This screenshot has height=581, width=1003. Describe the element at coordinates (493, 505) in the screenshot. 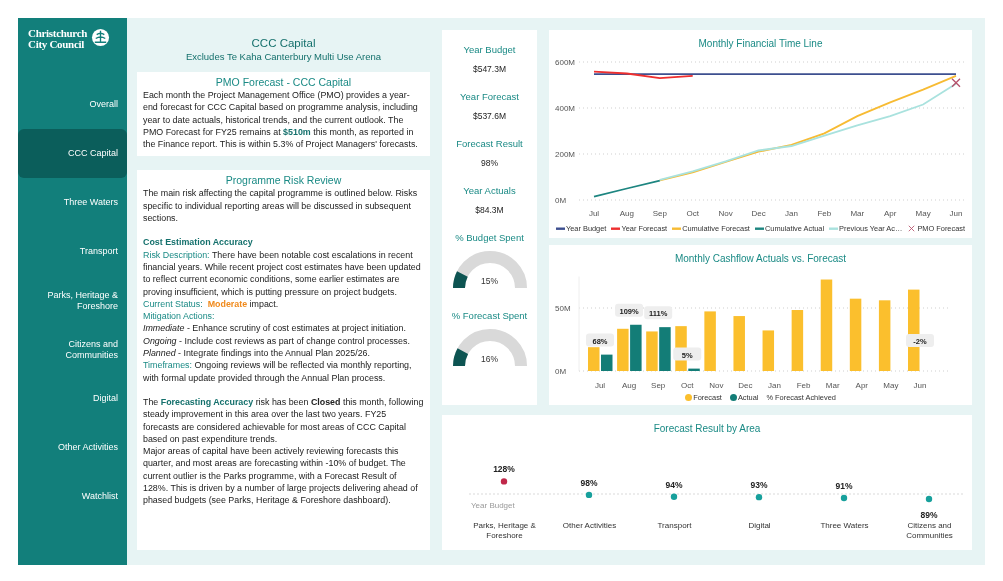

I see `reference-label: Year Budget` at that location.